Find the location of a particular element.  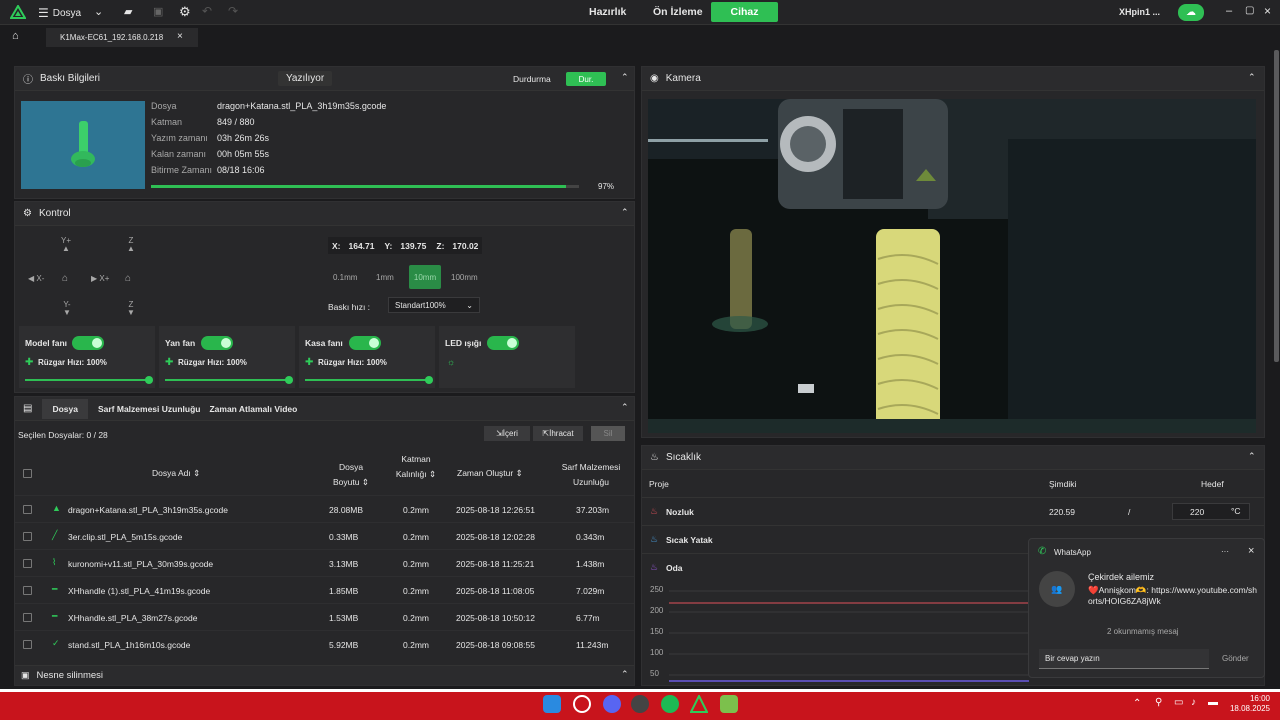

model-fan-toggle is located at coordinates (88, 343).